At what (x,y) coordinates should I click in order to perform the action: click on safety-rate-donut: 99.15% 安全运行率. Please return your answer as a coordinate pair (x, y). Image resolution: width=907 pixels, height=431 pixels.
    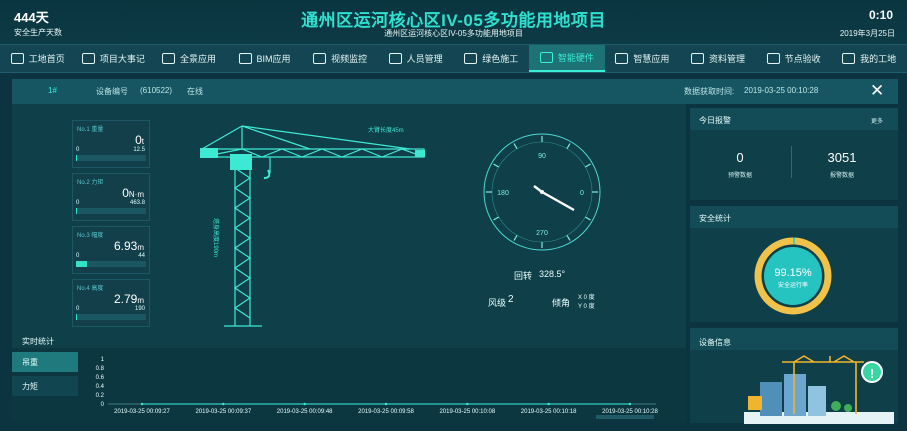
    Looking at the image, I should click on (793, 276).